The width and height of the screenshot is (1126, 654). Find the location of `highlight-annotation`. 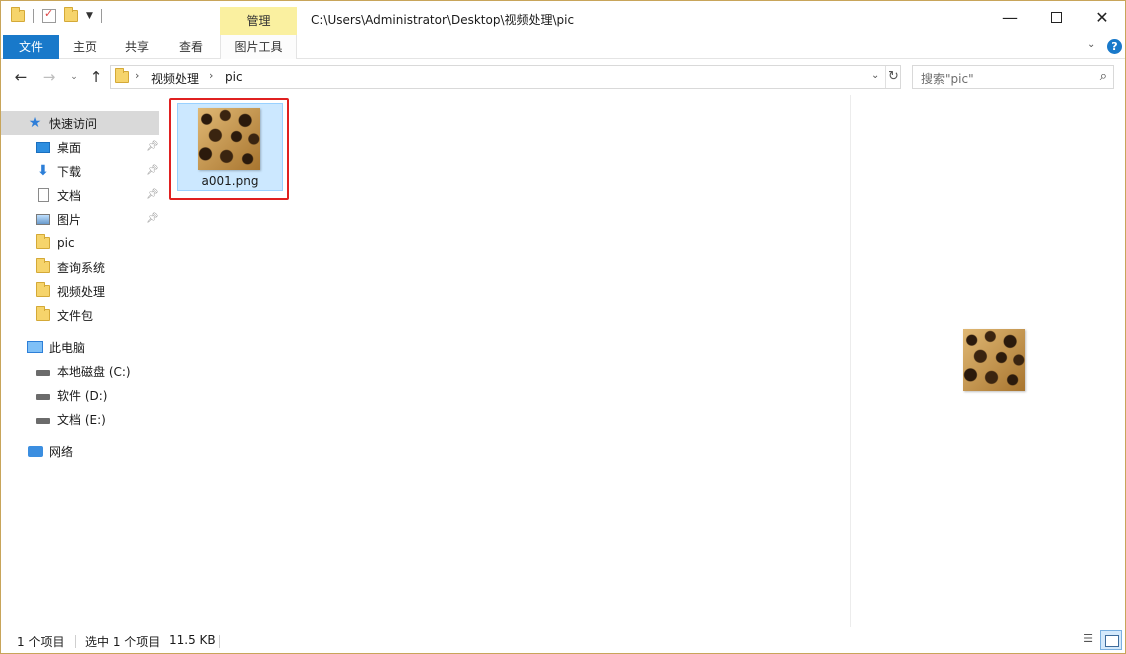

highlight-annotation is located at coordinates (229, 149).